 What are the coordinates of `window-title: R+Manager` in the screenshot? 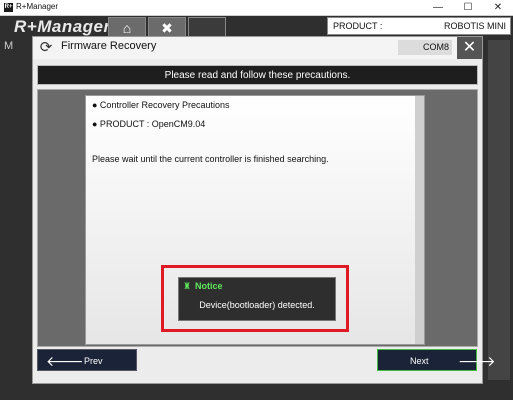 It's located at (37, 6).